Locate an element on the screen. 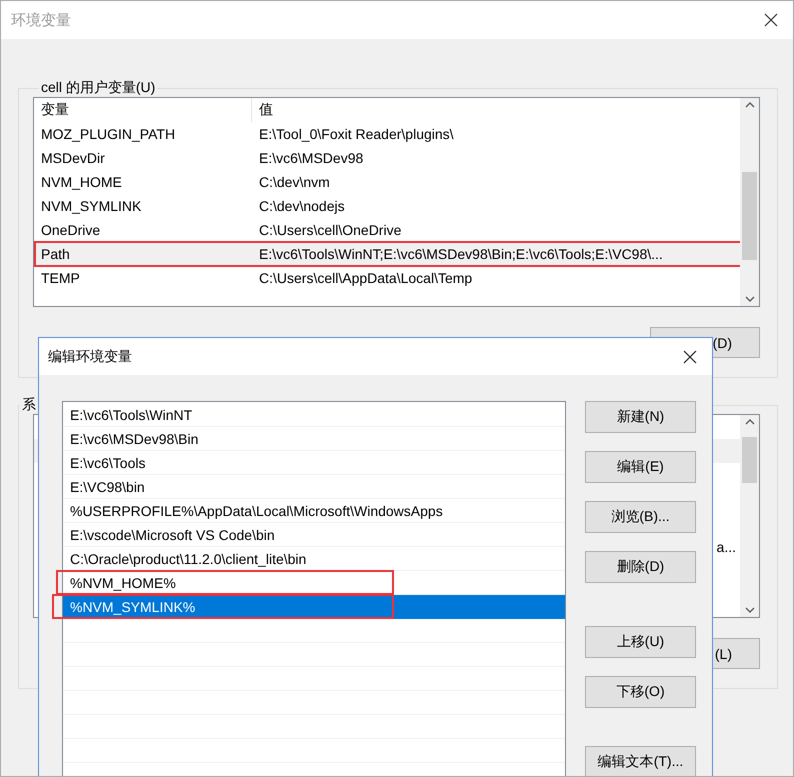 Image resolution: width=794 pixels, height=777 pixels. table-cell-text: Path is located at coordinates (55, 254).